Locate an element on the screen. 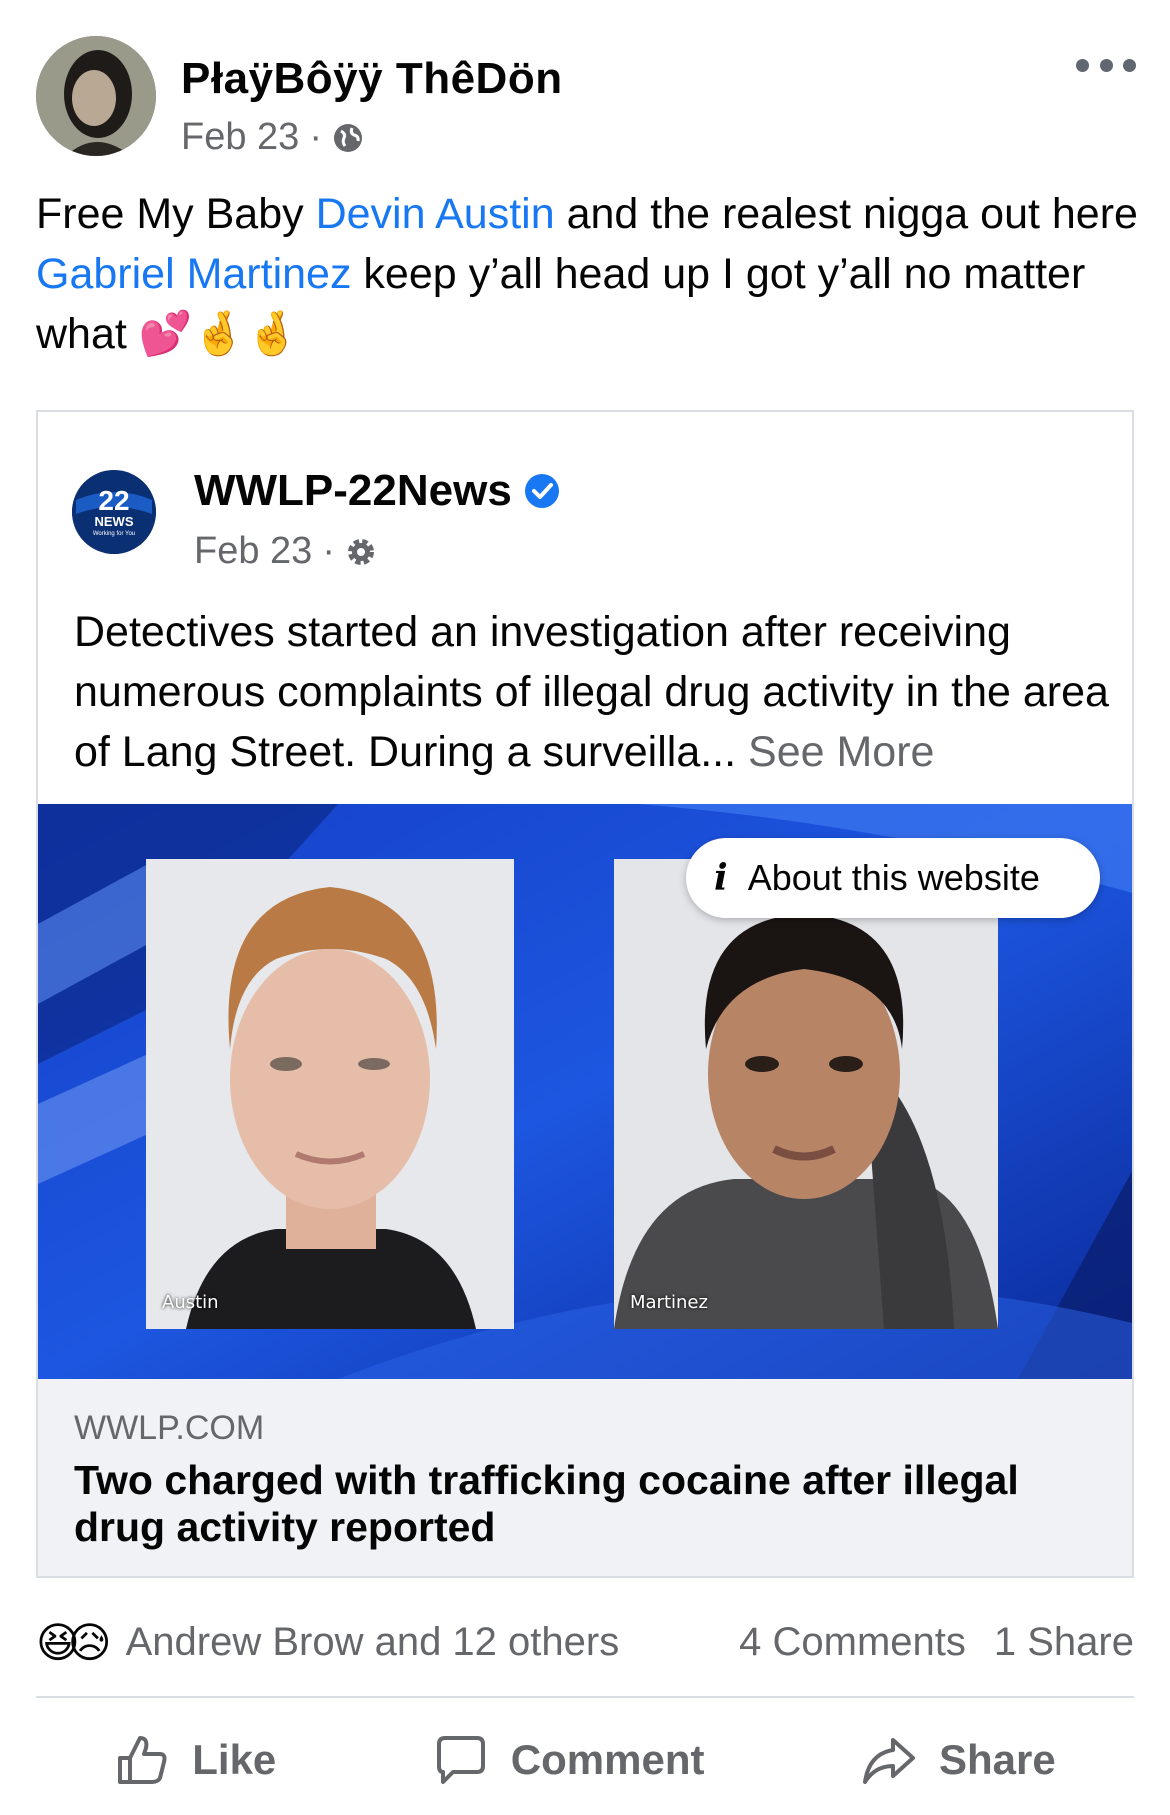  about-this-website-label: About this website is located at coordinates (893, 877).